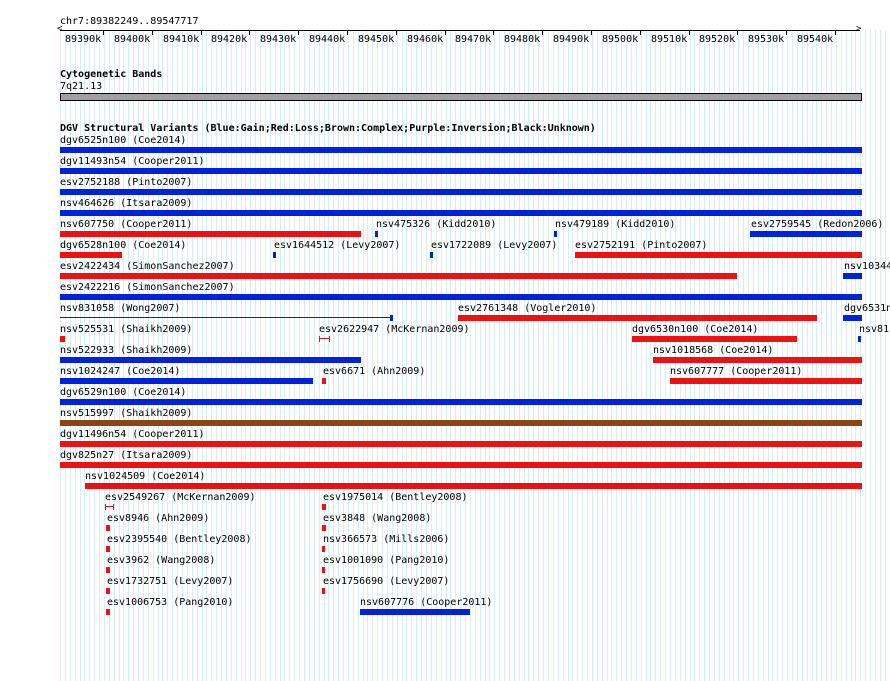 This screenshot has height=681, width=890. Describe the element at coordinates (867, 266) in the screenshot. I see `variant-label: nsv10344` at that location.